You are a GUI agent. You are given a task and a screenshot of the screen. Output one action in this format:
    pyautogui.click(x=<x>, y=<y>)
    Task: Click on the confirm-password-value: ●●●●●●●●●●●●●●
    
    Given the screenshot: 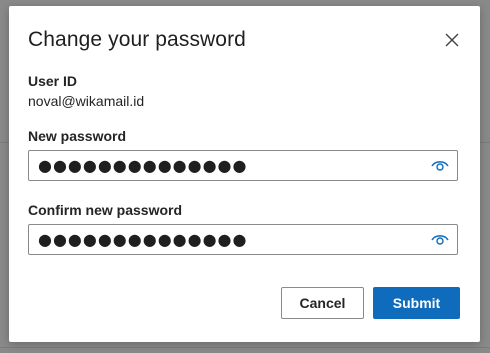 What is the action you would take?
    pyautogui.click(x=143, y=239)
    